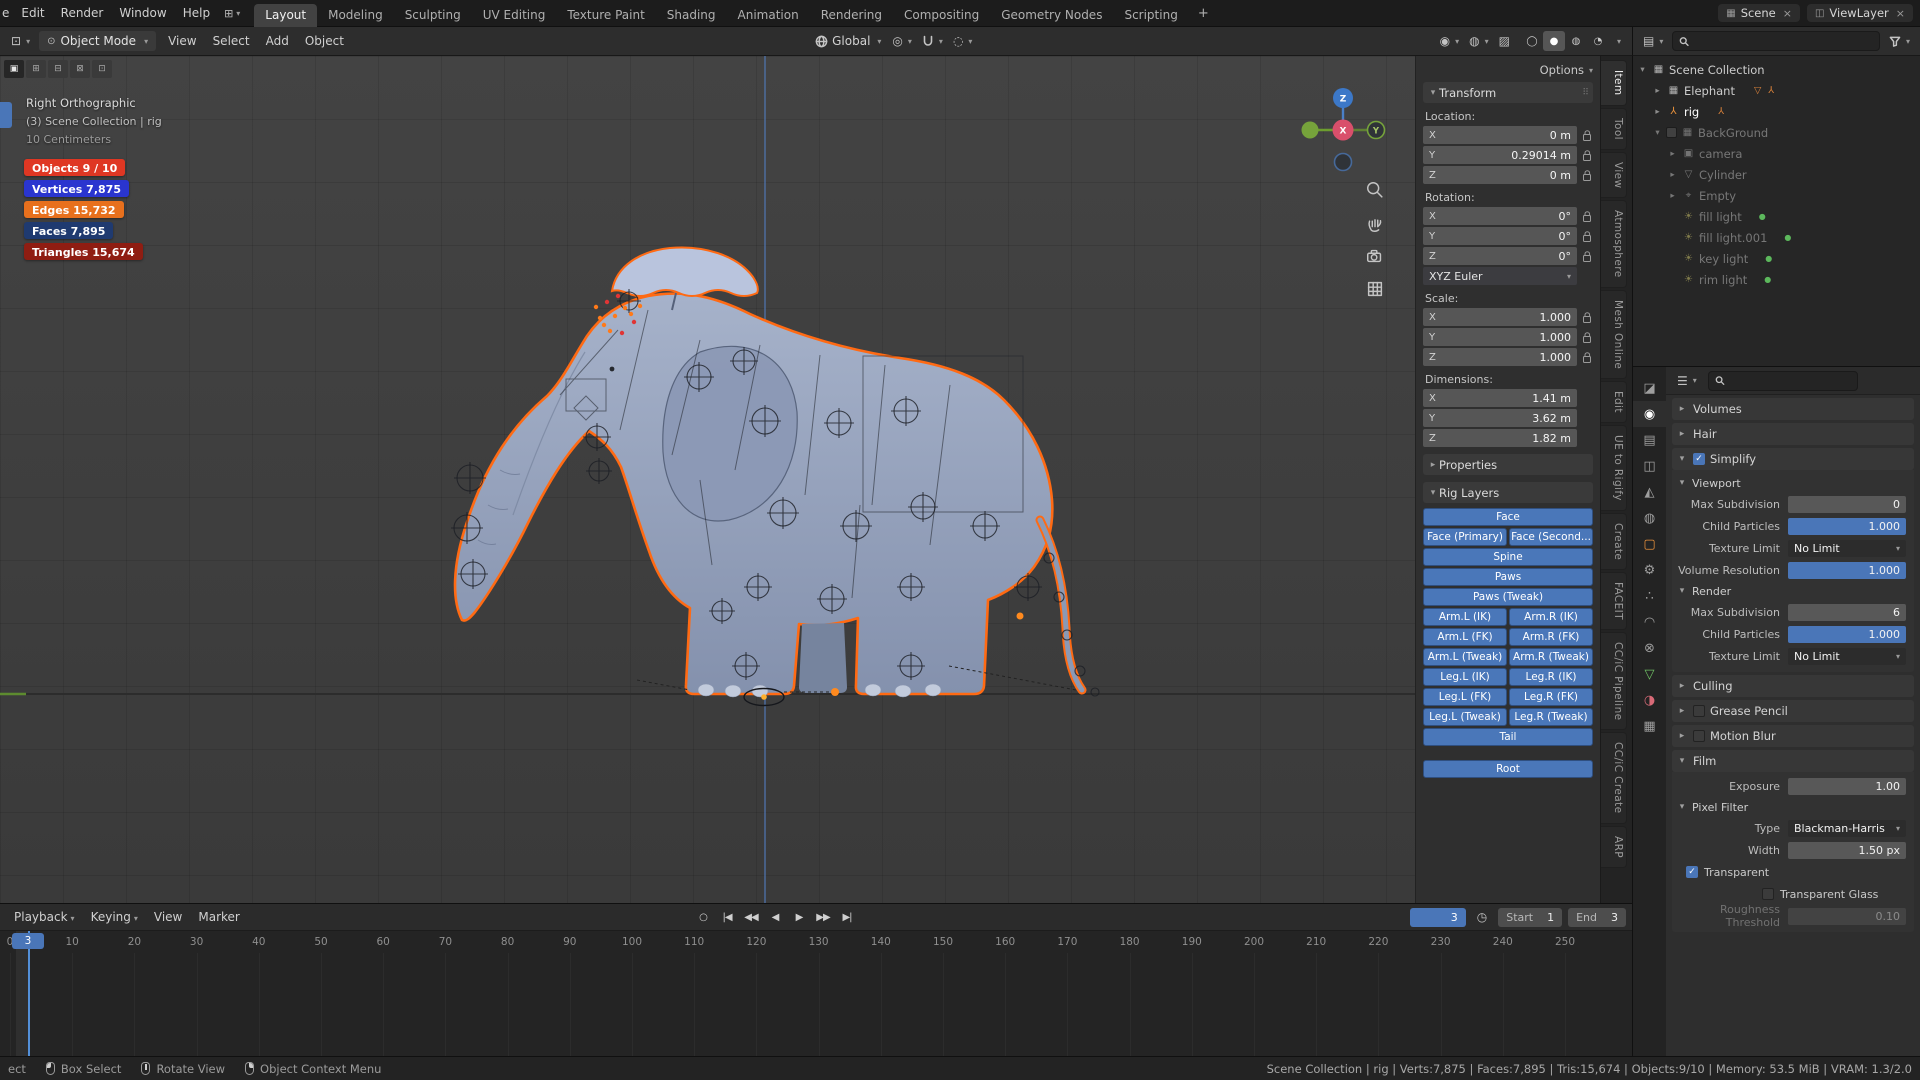 The width and height of the screenshot is (1920, 1080). I want to click on workspace-tab: Animation, so click(768, 15).